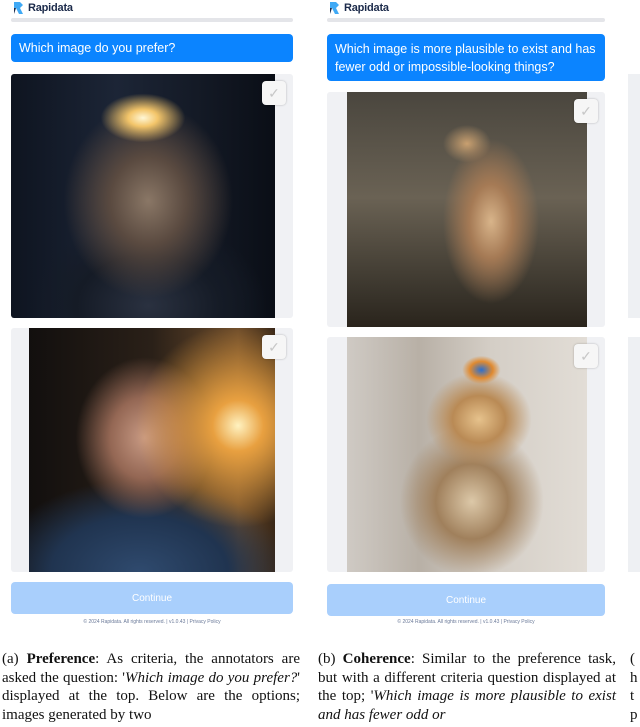 Image resolution: width=640 pixels, height=727 pixels. What do you see at coordinates (97, 48) in the screenshot?
I see `question-text: Which image do you prefer?` at bounding box center [97, 48].